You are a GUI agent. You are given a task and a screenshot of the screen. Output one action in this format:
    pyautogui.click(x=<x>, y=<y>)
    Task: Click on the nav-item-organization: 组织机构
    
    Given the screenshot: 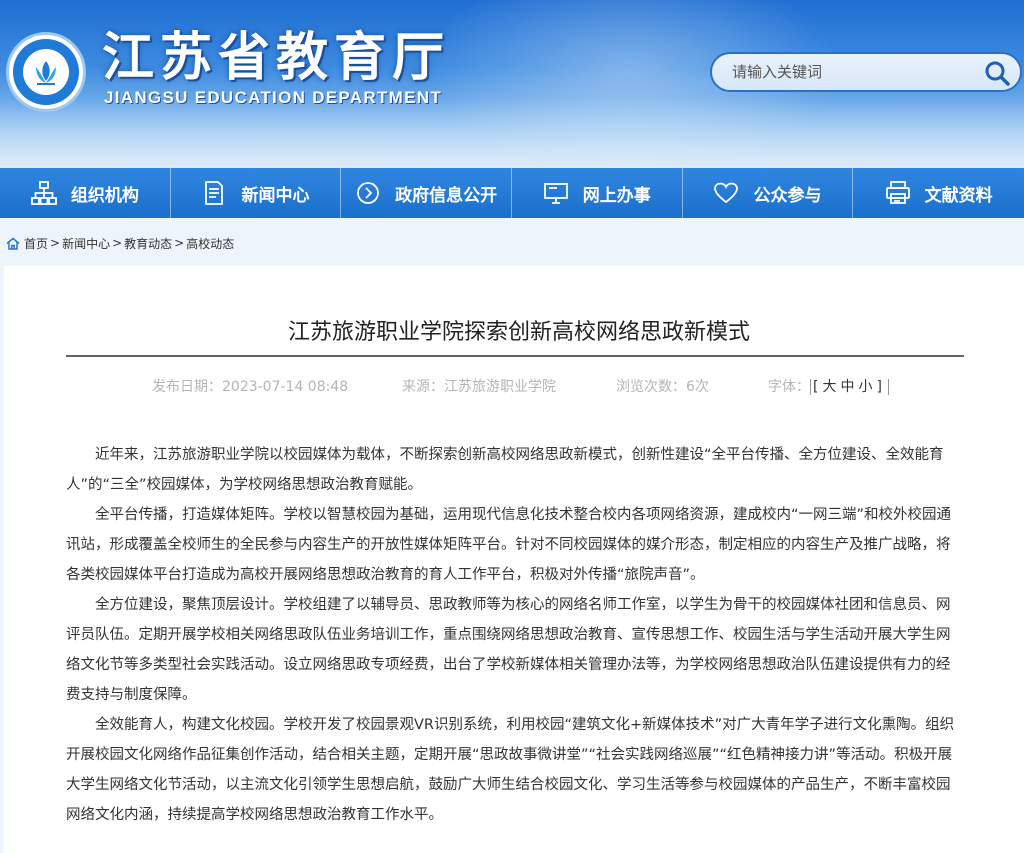 What is the action you would take?
    pyautogui.click(x=85, y=193)
    